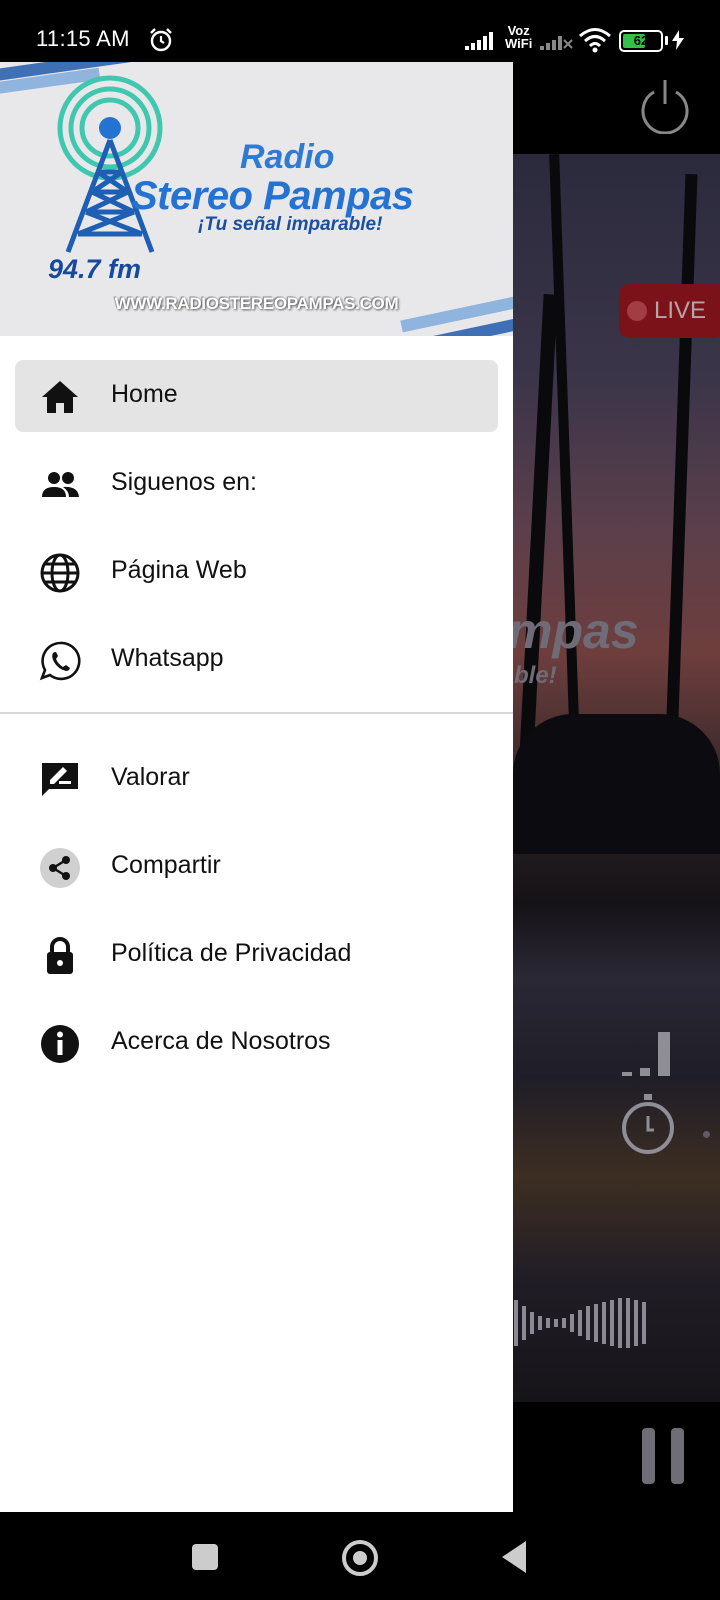 This screenshot has width=720, height=1600. Describe the element at coordinates (556, 43) in the screenshot. I see `cell-signal-2-icon` at that location.